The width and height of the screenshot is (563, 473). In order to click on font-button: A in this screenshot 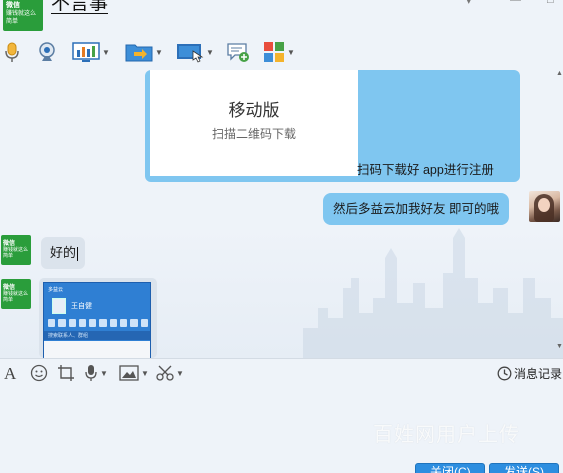, I will do `click(11, 373)`.